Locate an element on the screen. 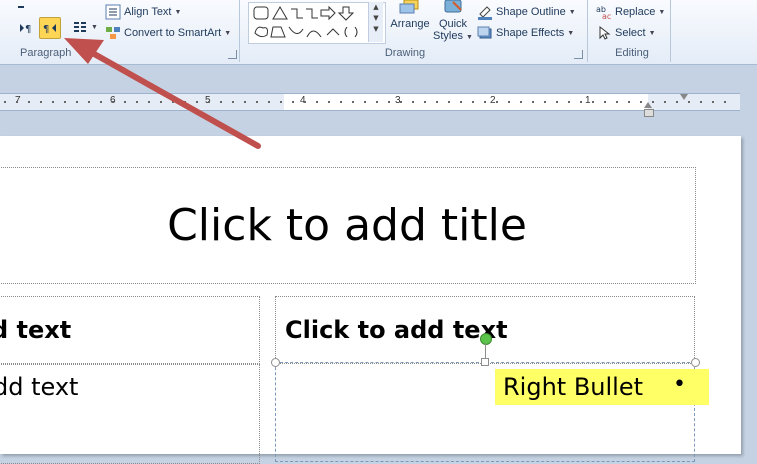 This screenshot has width=757, height=464. replace-button: ab ac Replace ▼ is located at coordinates (630, 12).